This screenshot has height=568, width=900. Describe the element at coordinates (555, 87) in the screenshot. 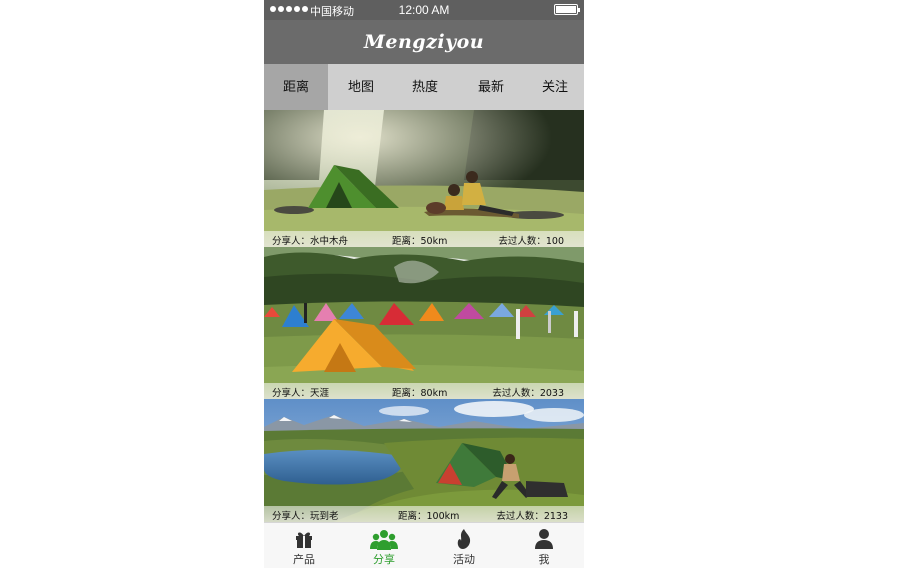

I see `tab-following: 关注` at that location.